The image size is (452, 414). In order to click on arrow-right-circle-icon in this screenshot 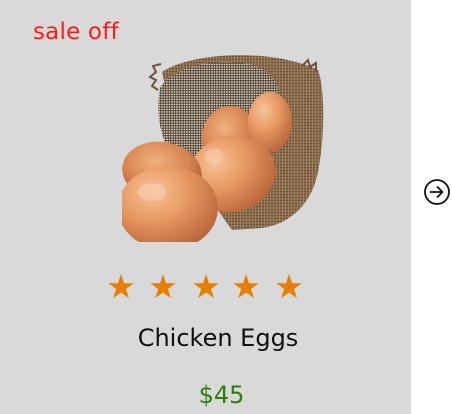, I will do `click(437, 192)`.